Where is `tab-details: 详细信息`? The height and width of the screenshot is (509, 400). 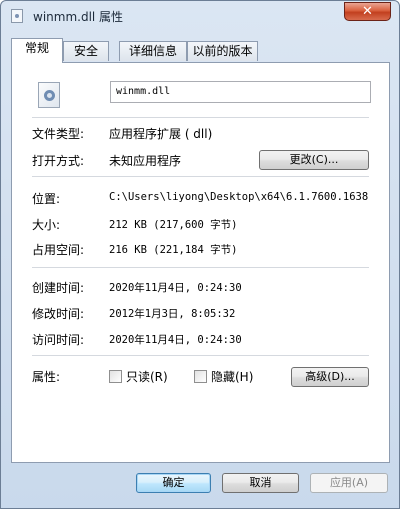 tab-details: 详细信息 is located at coordinates (153, 51).